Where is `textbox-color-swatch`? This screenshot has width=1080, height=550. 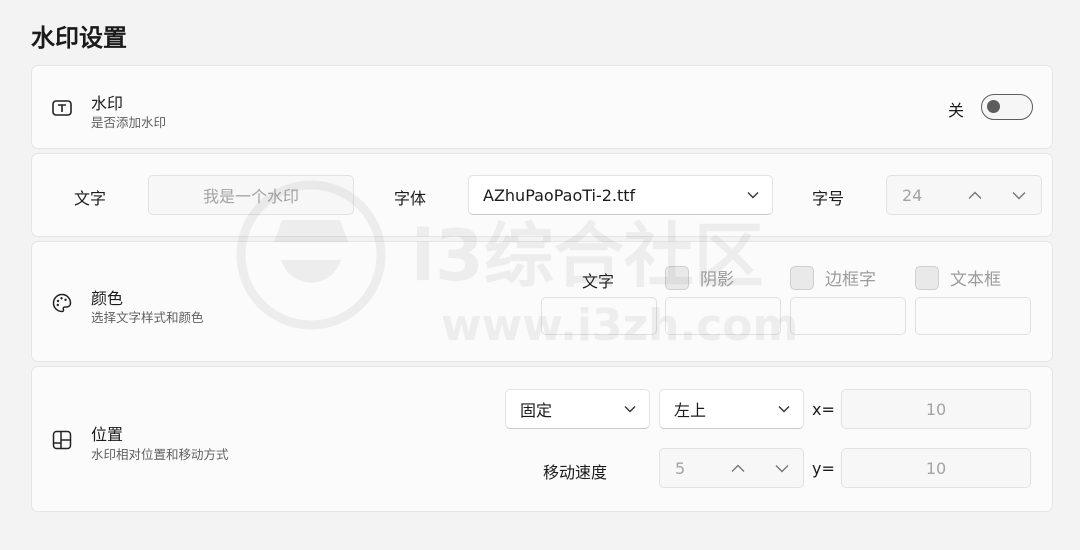 textbox-color-swatch is located at coordinates (973, 316).